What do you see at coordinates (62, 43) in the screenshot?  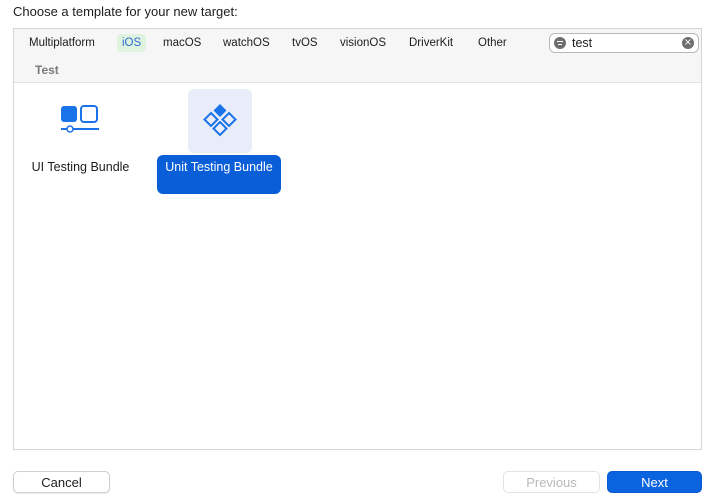 I see `tab-multiplatform: Multiplatform` at bounding box center [62, 43].